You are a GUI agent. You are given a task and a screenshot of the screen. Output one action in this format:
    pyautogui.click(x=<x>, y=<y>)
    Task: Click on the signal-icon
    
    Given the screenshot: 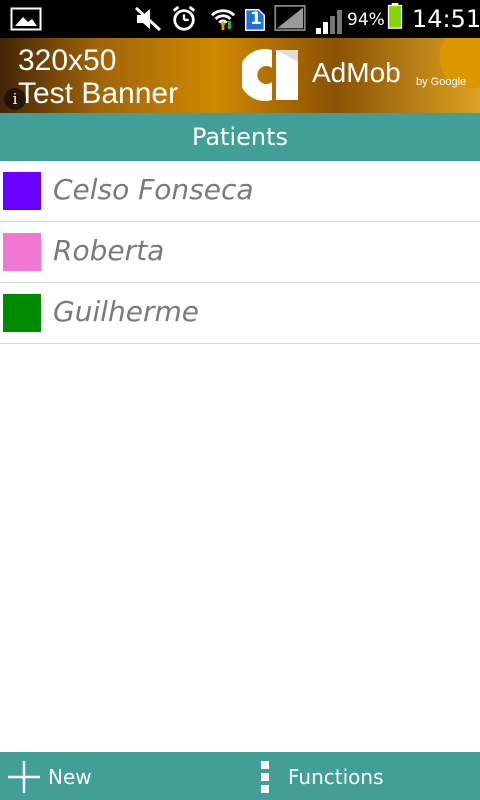 What is the action you would take?
    pyautogui.click(x=329, y=22)
    